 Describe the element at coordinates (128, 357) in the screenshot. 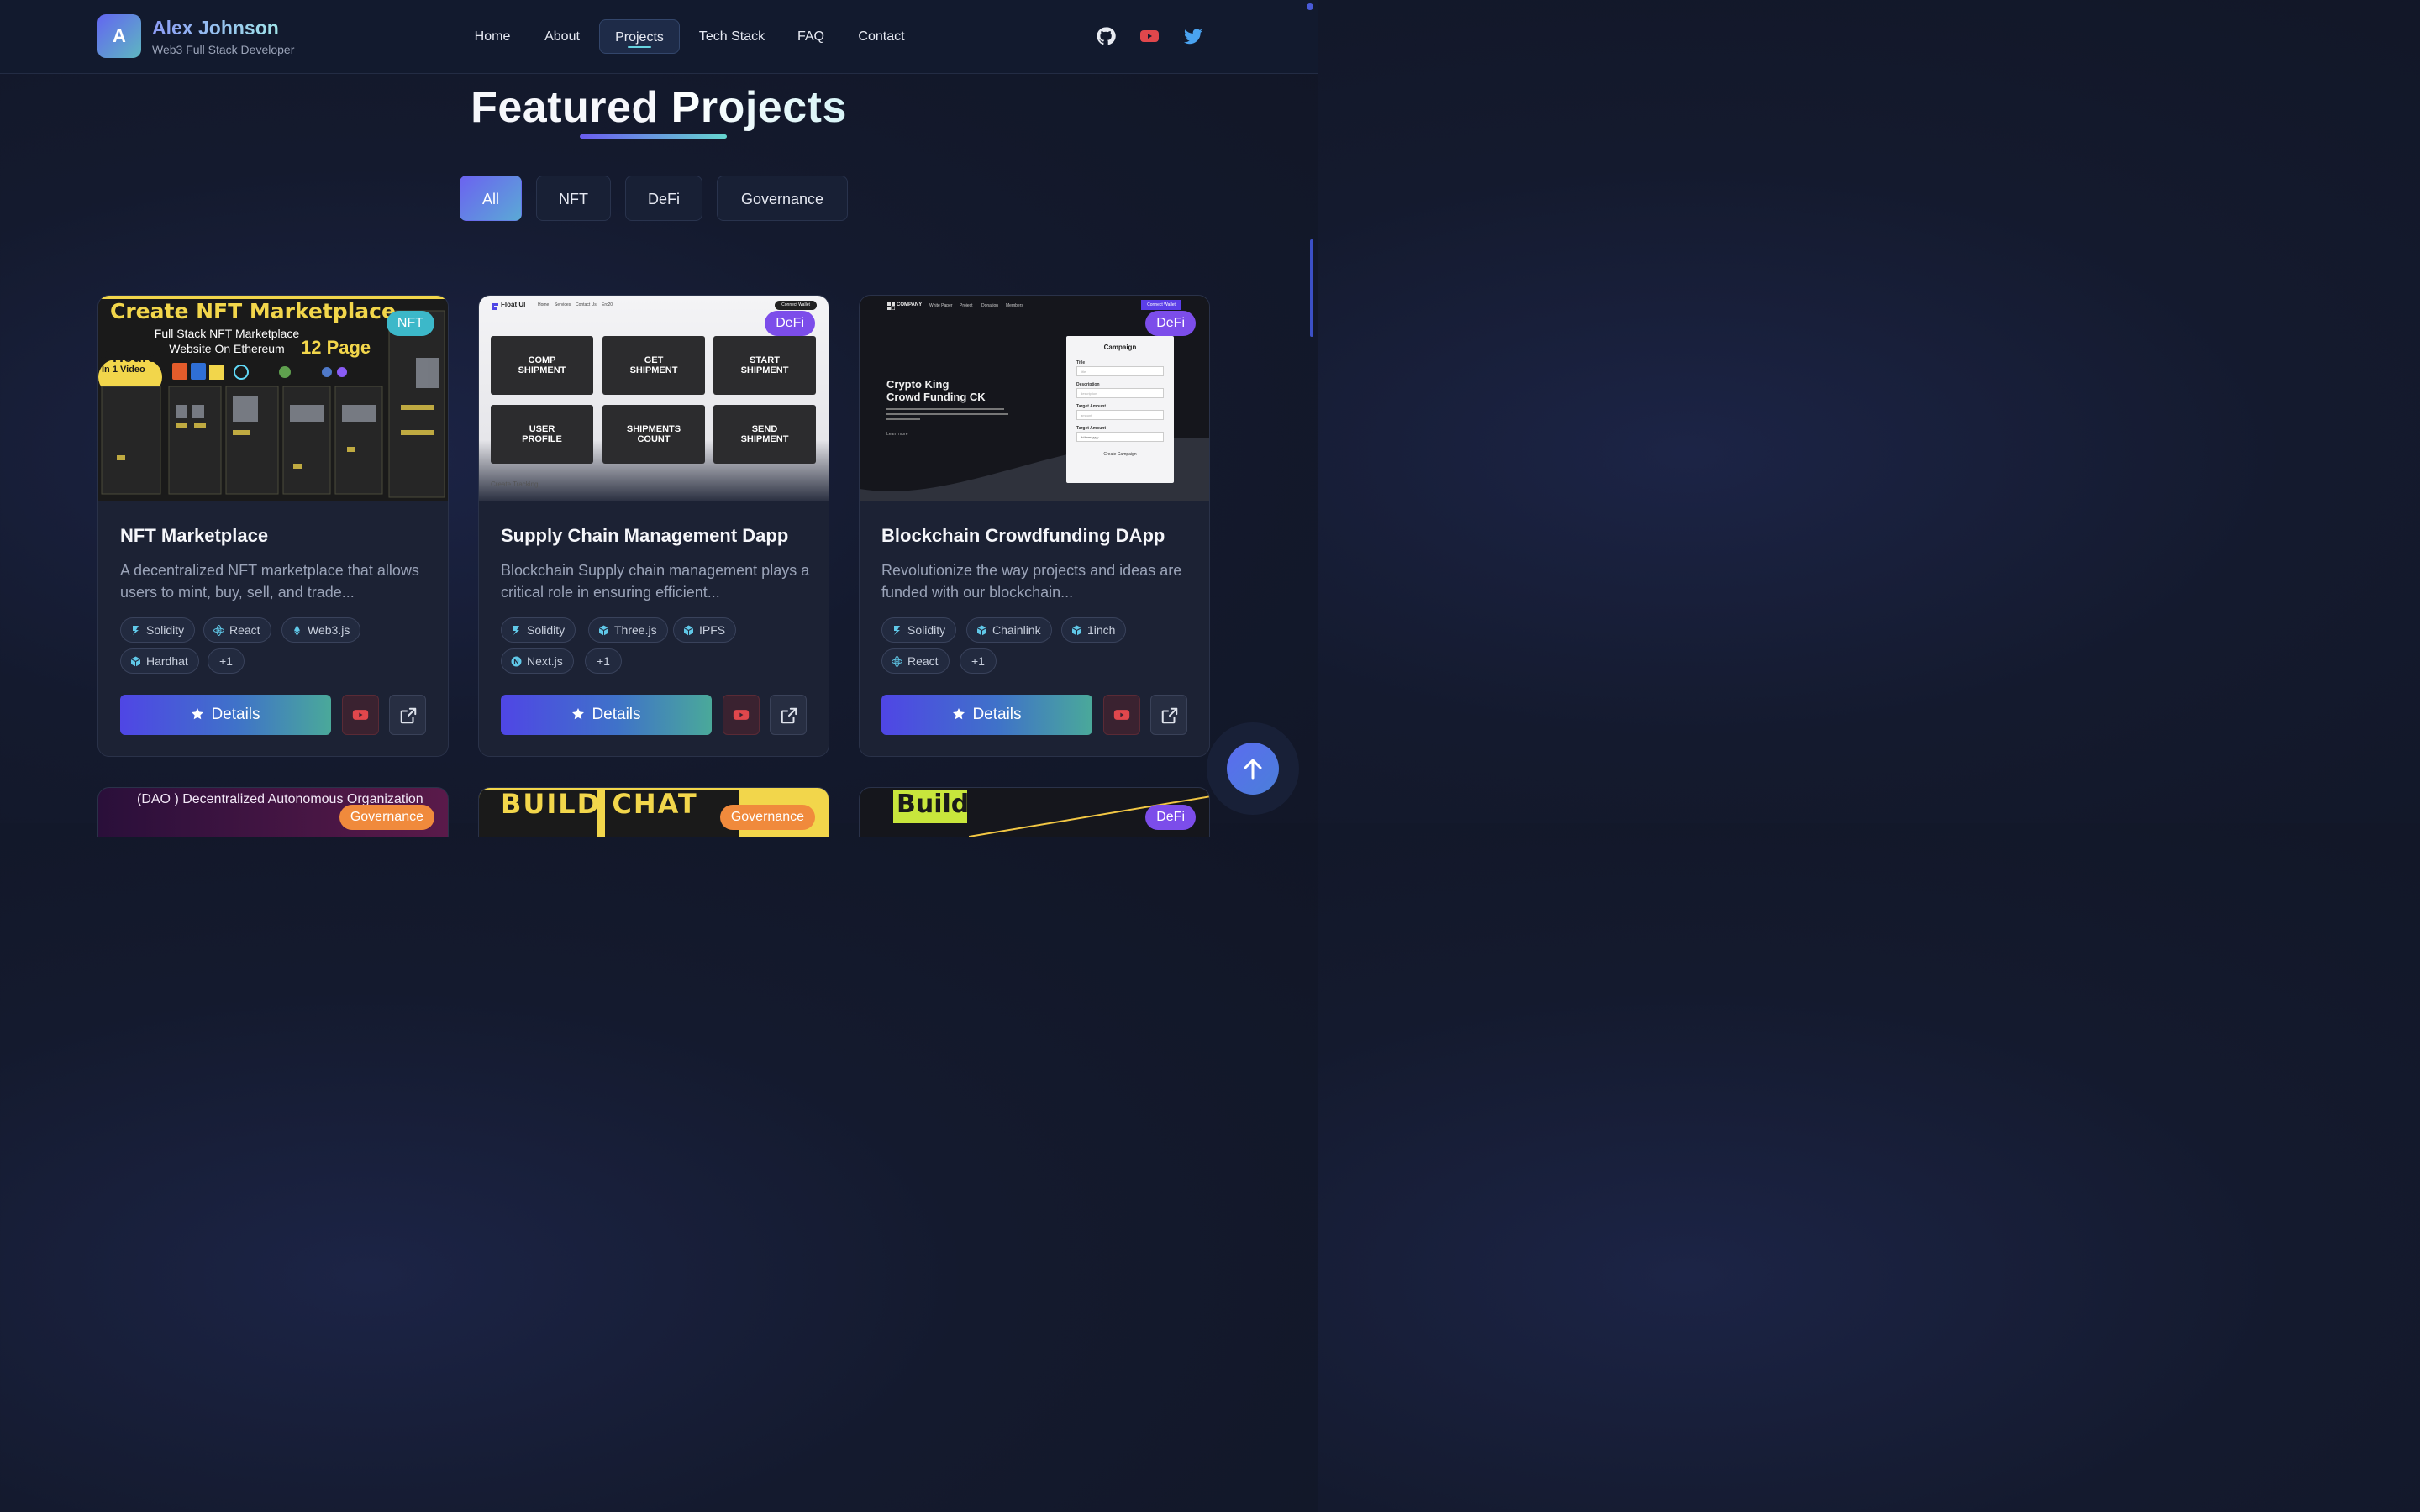

I see `banner-hours: 9 Hours` at that location.